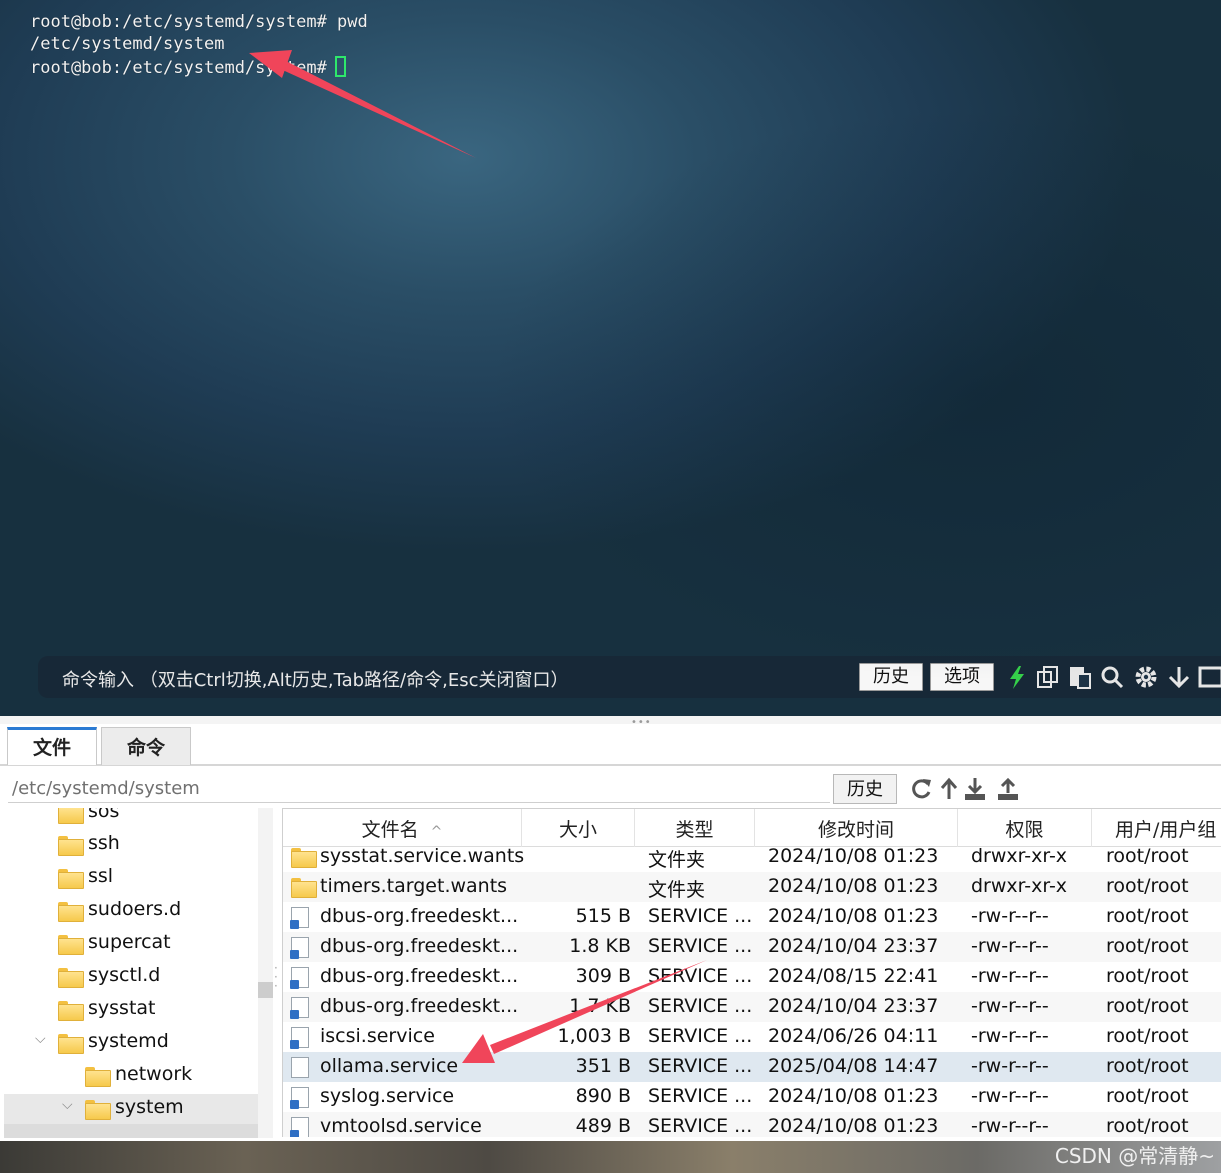 Image resolution: width=1221 pixels, height=1173 pixels. I want to click on tree-item-label: ssl, so click(101, 876).